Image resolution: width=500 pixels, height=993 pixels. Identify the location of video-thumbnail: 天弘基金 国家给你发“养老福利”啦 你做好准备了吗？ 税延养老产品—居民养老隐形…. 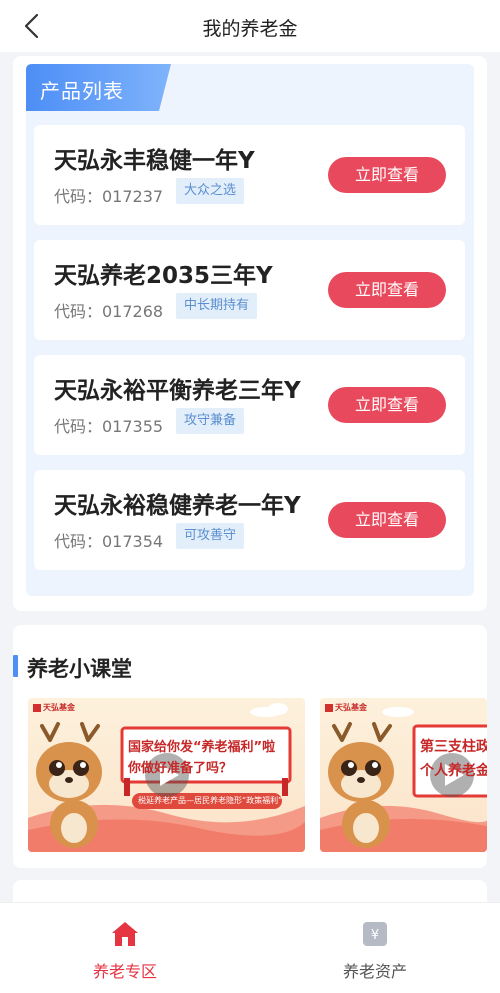
(166, 775).